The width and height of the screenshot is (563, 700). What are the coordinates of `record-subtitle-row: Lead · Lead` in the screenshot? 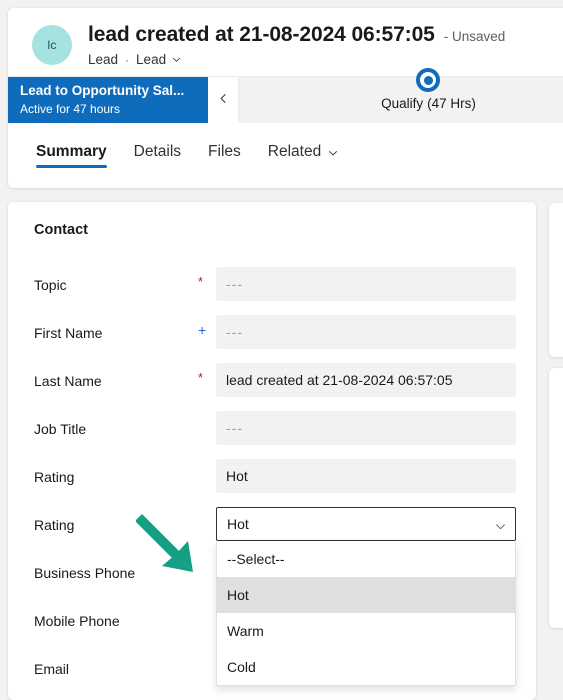 It's located at (296, 59).